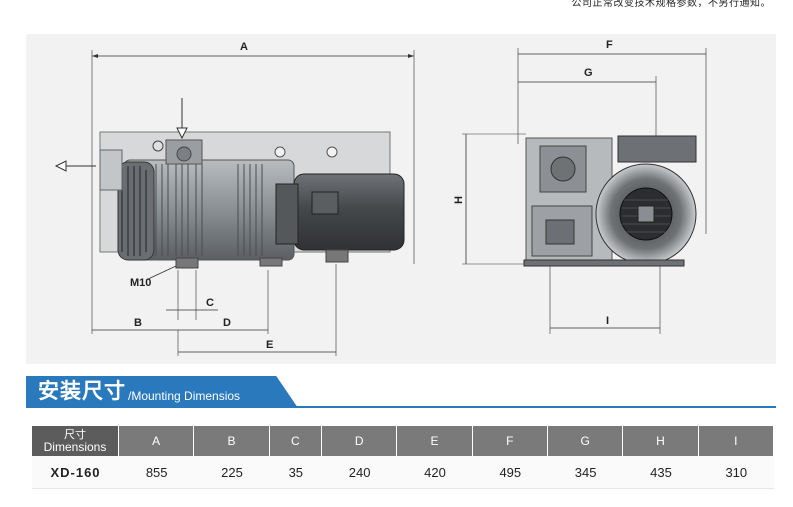  Describe the element at coordinates (295, 472) in the screenshot. I see `cell-c: 35` at that location.